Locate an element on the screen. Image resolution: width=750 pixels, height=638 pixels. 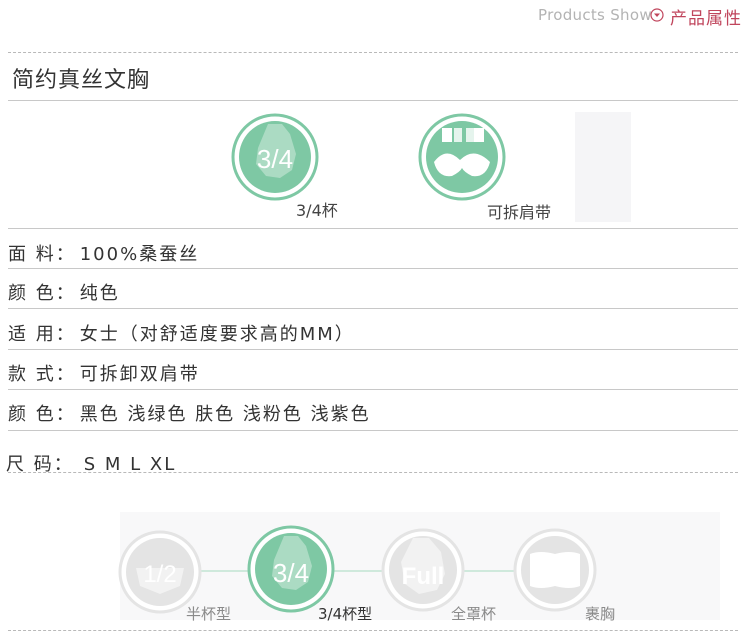
three-quarter-badge: 3/4 is located at coordinates (275, 159).